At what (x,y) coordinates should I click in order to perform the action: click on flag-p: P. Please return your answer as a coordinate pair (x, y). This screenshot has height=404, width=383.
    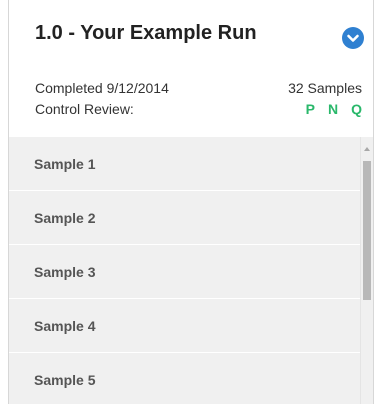
    Looking at the image, I should click on (310, 109).